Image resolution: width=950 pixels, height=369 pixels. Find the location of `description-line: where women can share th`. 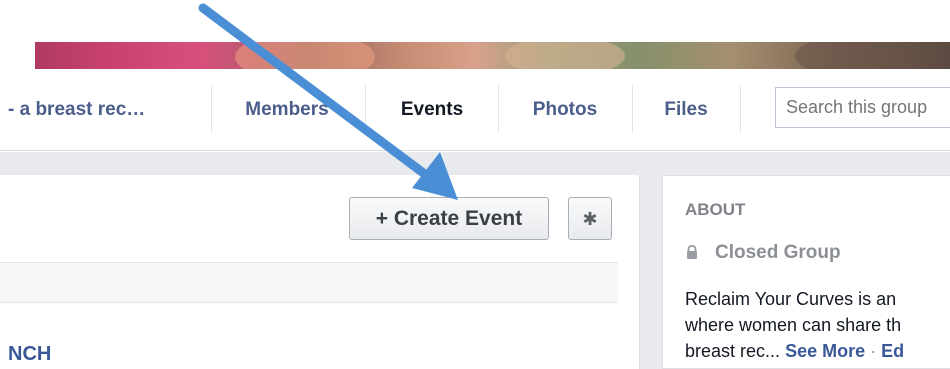

description-line: where women can share th is located at coordinates (793, 325).